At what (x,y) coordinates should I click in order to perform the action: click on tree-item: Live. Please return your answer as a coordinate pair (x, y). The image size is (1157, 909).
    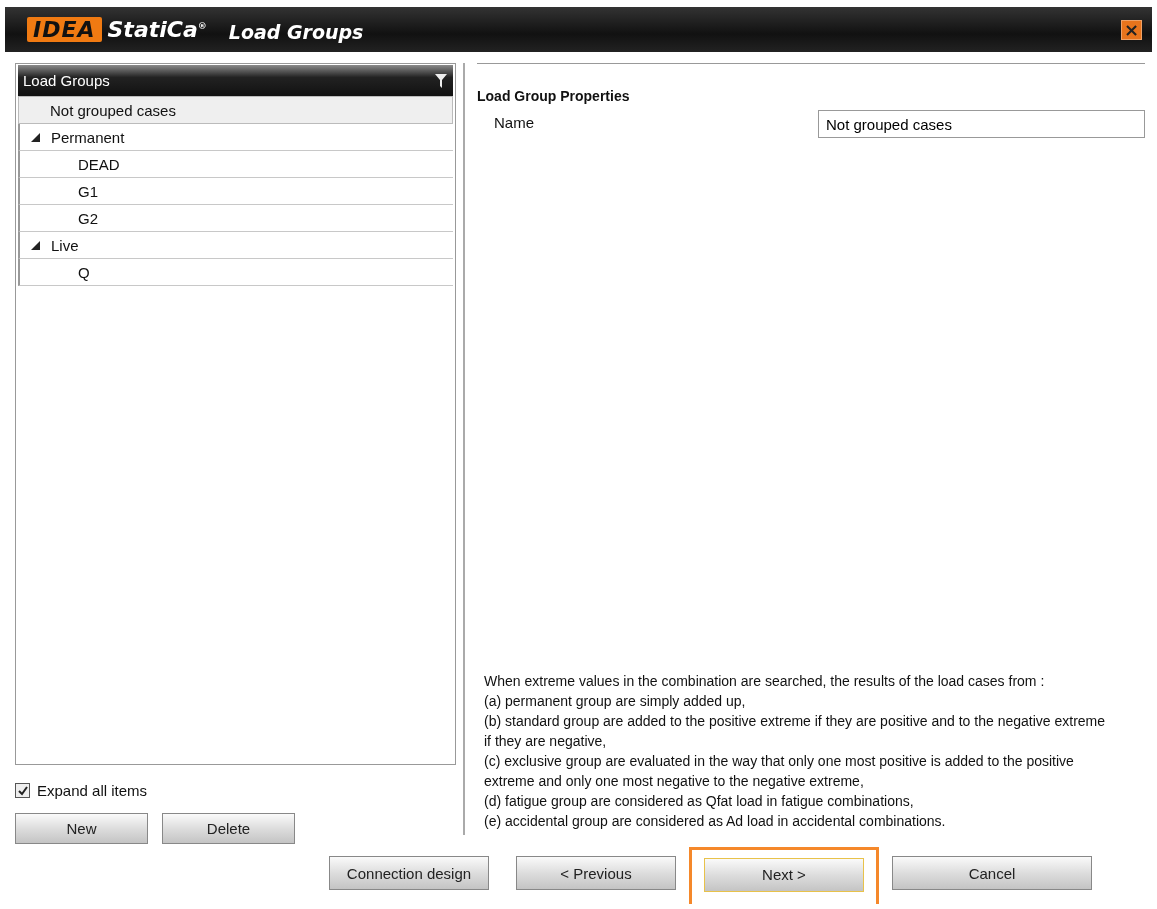
    Looking at the image, I should click on (235, 245).